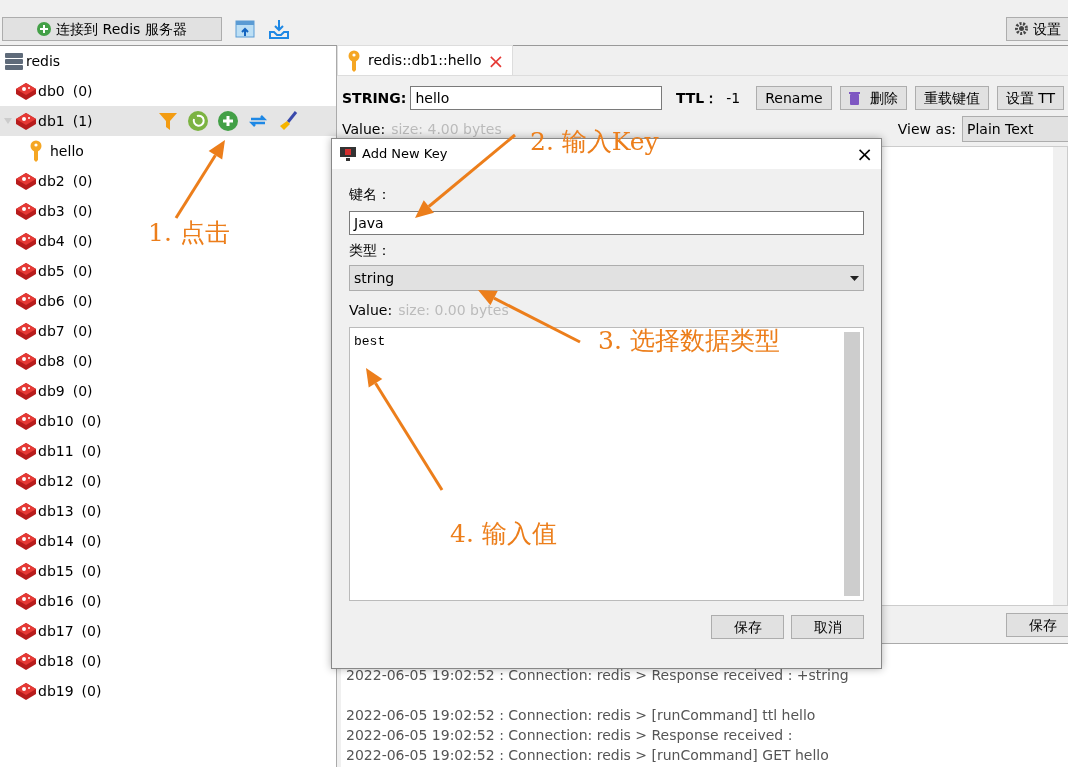  Describe the element at coordinates (1015, 129) in the screenshot. I see `view-mode-select: Plain Text` at that location.